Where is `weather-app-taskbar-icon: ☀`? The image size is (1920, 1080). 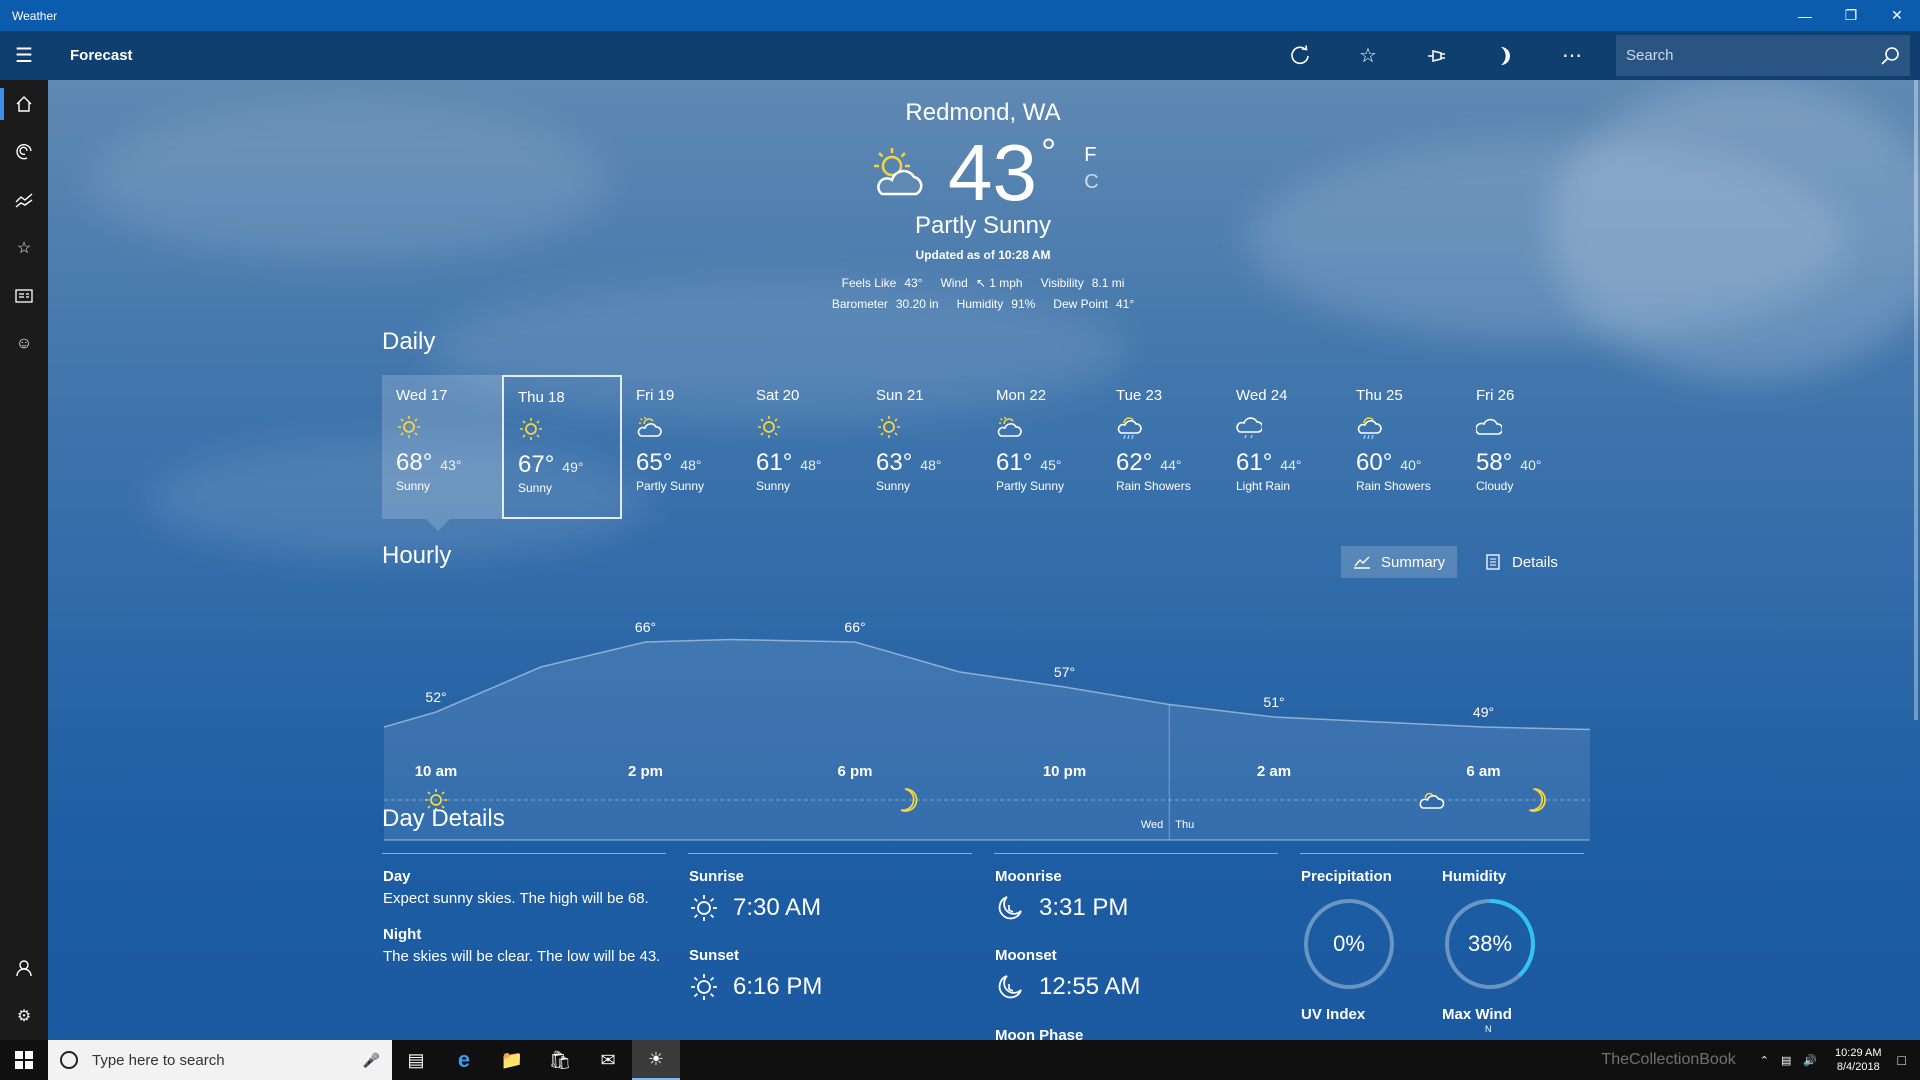
weather-app-taskbar-icon: ☀ is located at coordinates (656, 1060).